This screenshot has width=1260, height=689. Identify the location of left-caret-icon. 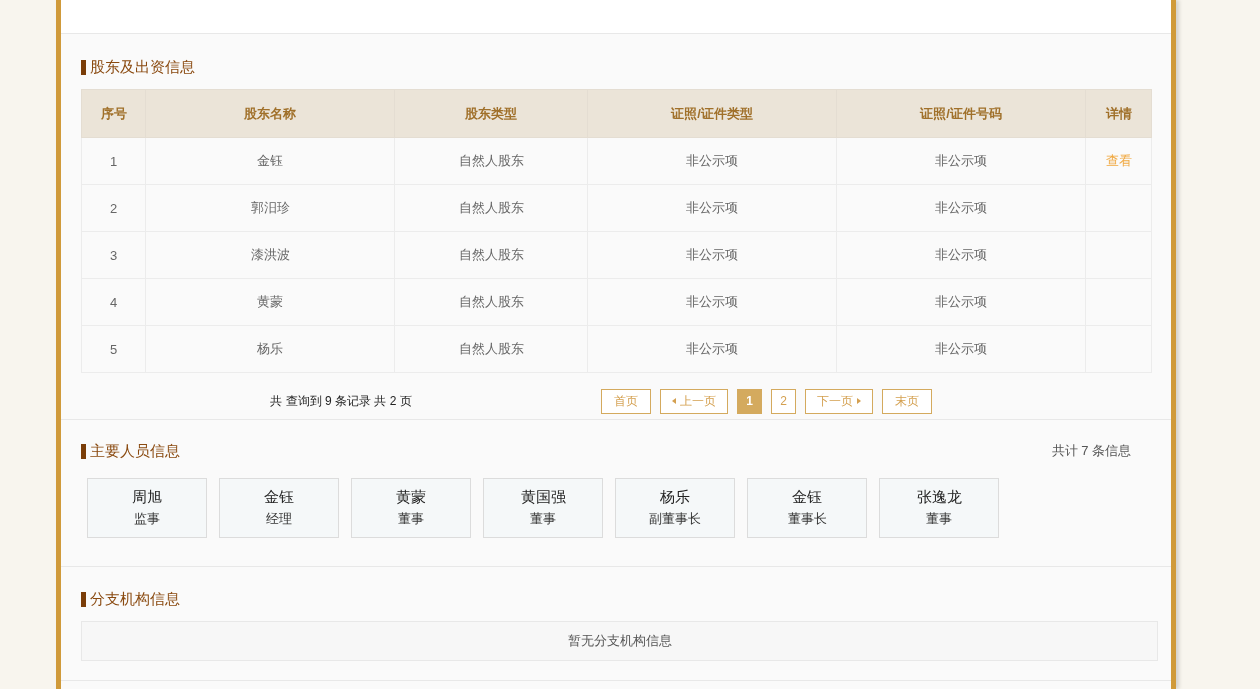
(674, 401).